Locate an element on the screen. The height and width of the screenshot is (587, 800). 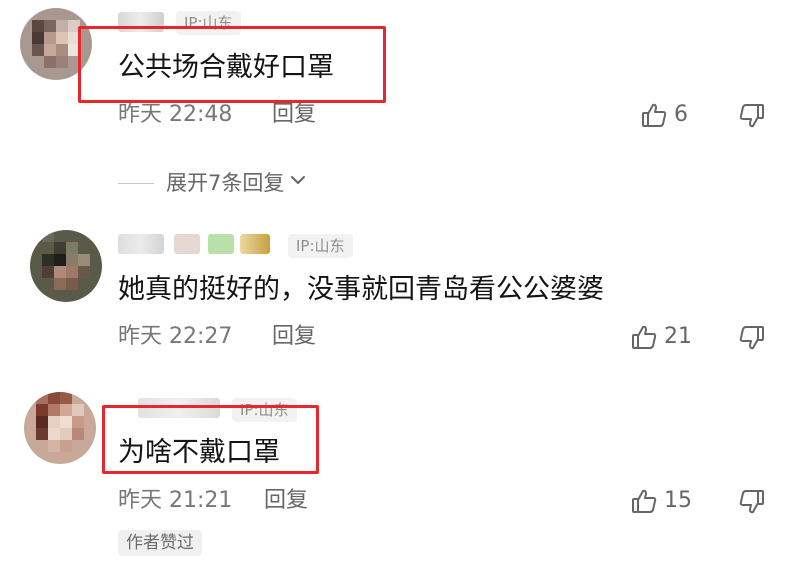
like-count: 6 is located at coordinates (681, 114).